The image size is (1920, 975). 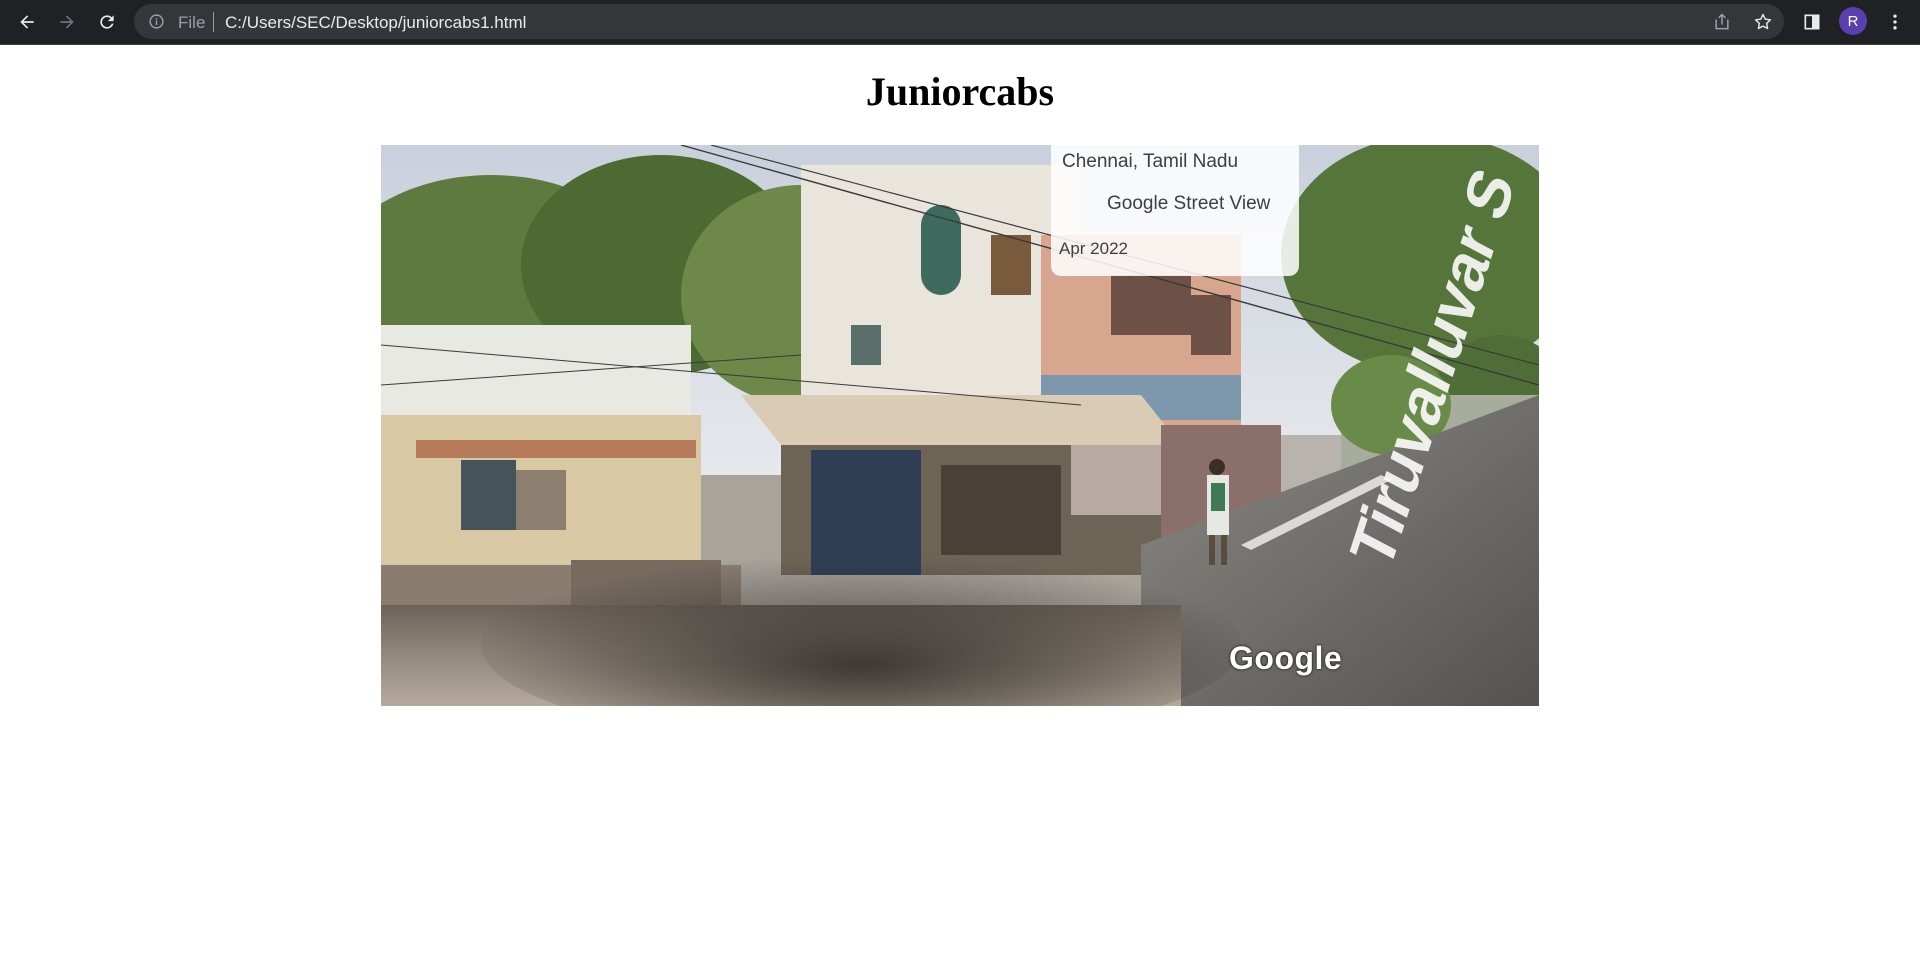 I want to click on reload-button, so click(x=107, y=22).